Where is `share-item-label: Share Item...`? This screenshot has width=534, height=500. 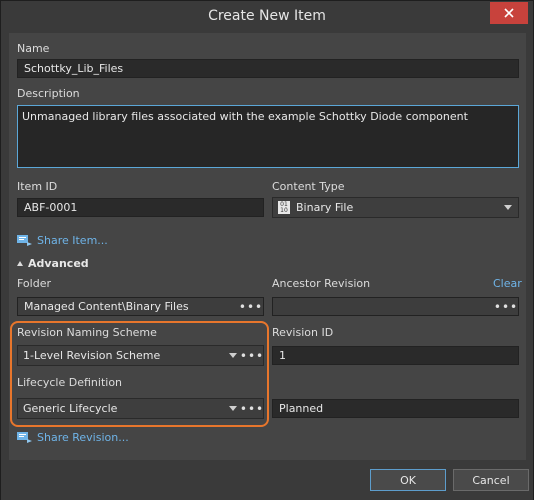
share-item-label: Share Item... is located at coordinates (72, 240).